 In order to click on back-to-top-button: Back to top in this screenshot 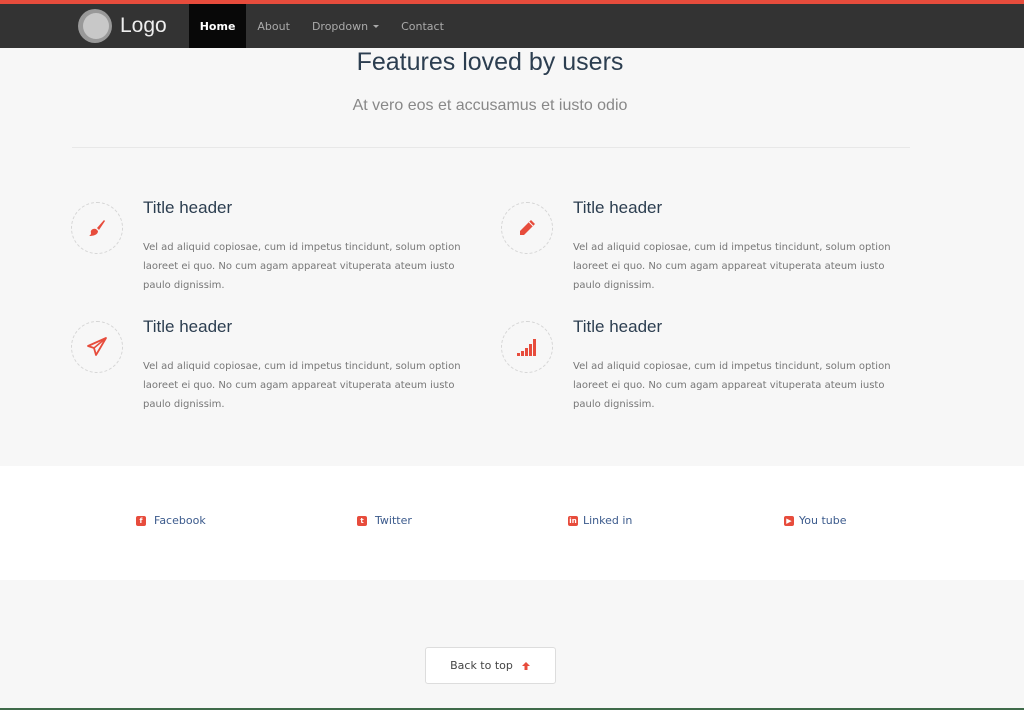, I will do `click(490, 665)`.